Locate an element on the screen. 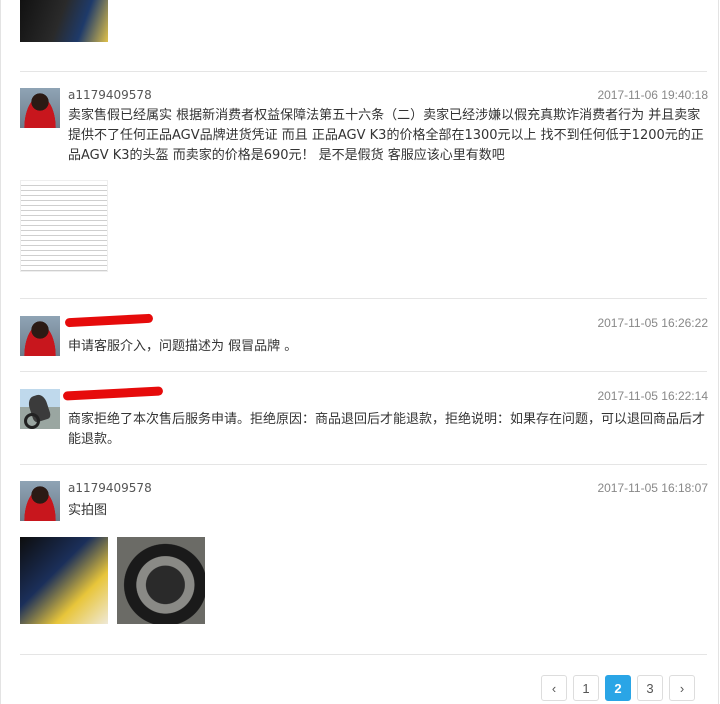 The height and width of the screenshot is (704, 720). pagination: ‹ 1 2 3 › is located at coordinates (618, 689).